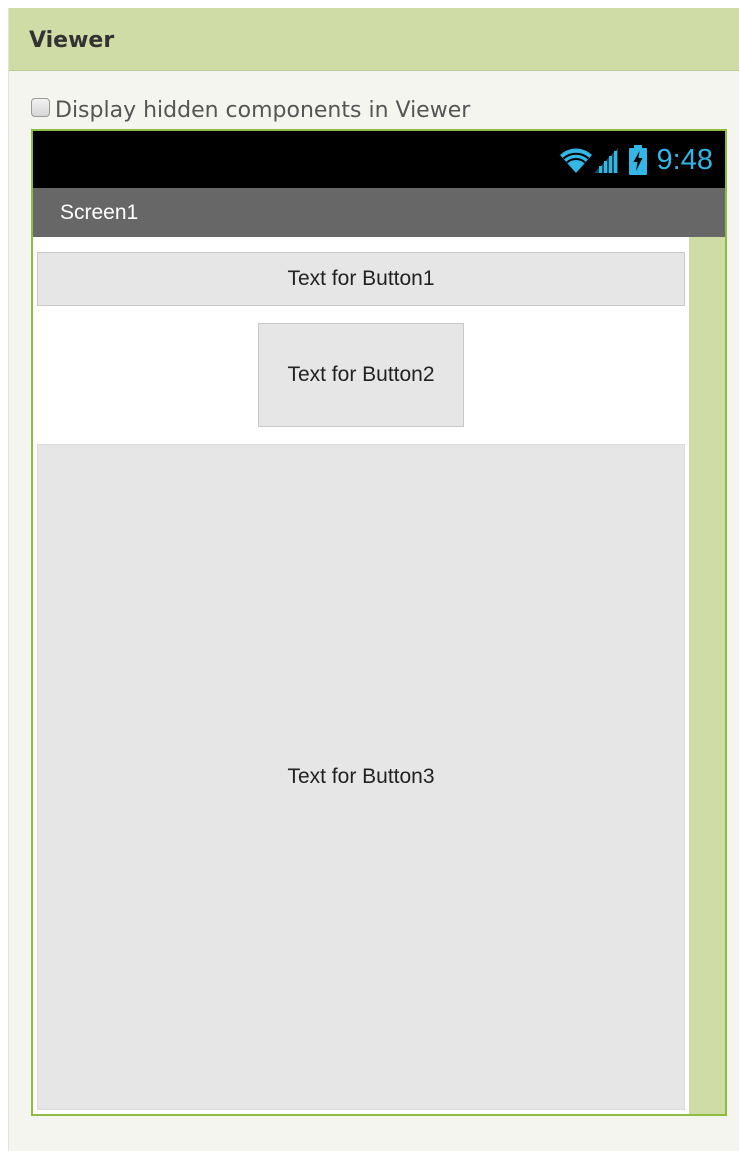  What do you see at coordinates (379, 212) in the screenshot?
I see `screen-title-bar: Screen1` at bounding box center [379, 212].